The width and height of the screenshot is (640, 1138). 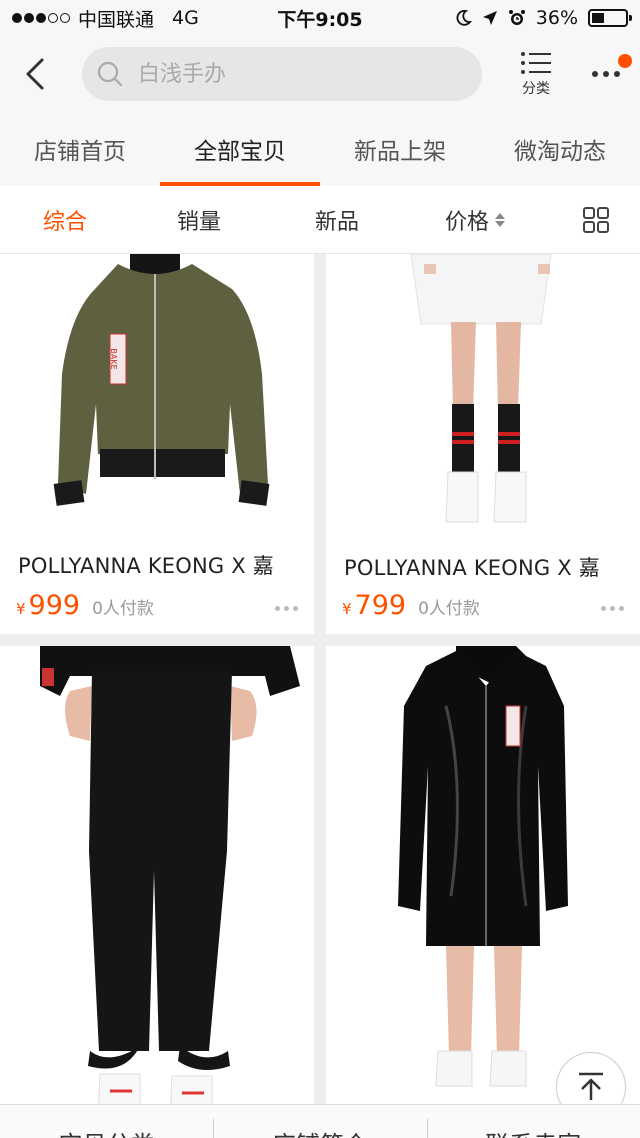 What do you see at coordinates (116, 19) in the screenshot?
I see `carrier-name: 中国联通` at bounding box center [116, 19].